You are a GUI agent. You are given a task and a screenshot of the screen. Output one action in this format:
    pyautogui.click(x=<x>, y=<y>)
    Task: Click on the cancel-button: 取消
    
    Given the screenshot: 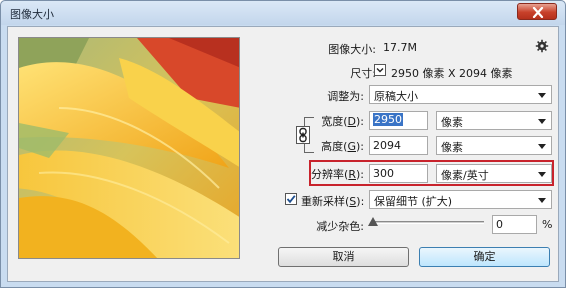 What is the action you would take?
    pyautogui.click(x=343, y=257)
    